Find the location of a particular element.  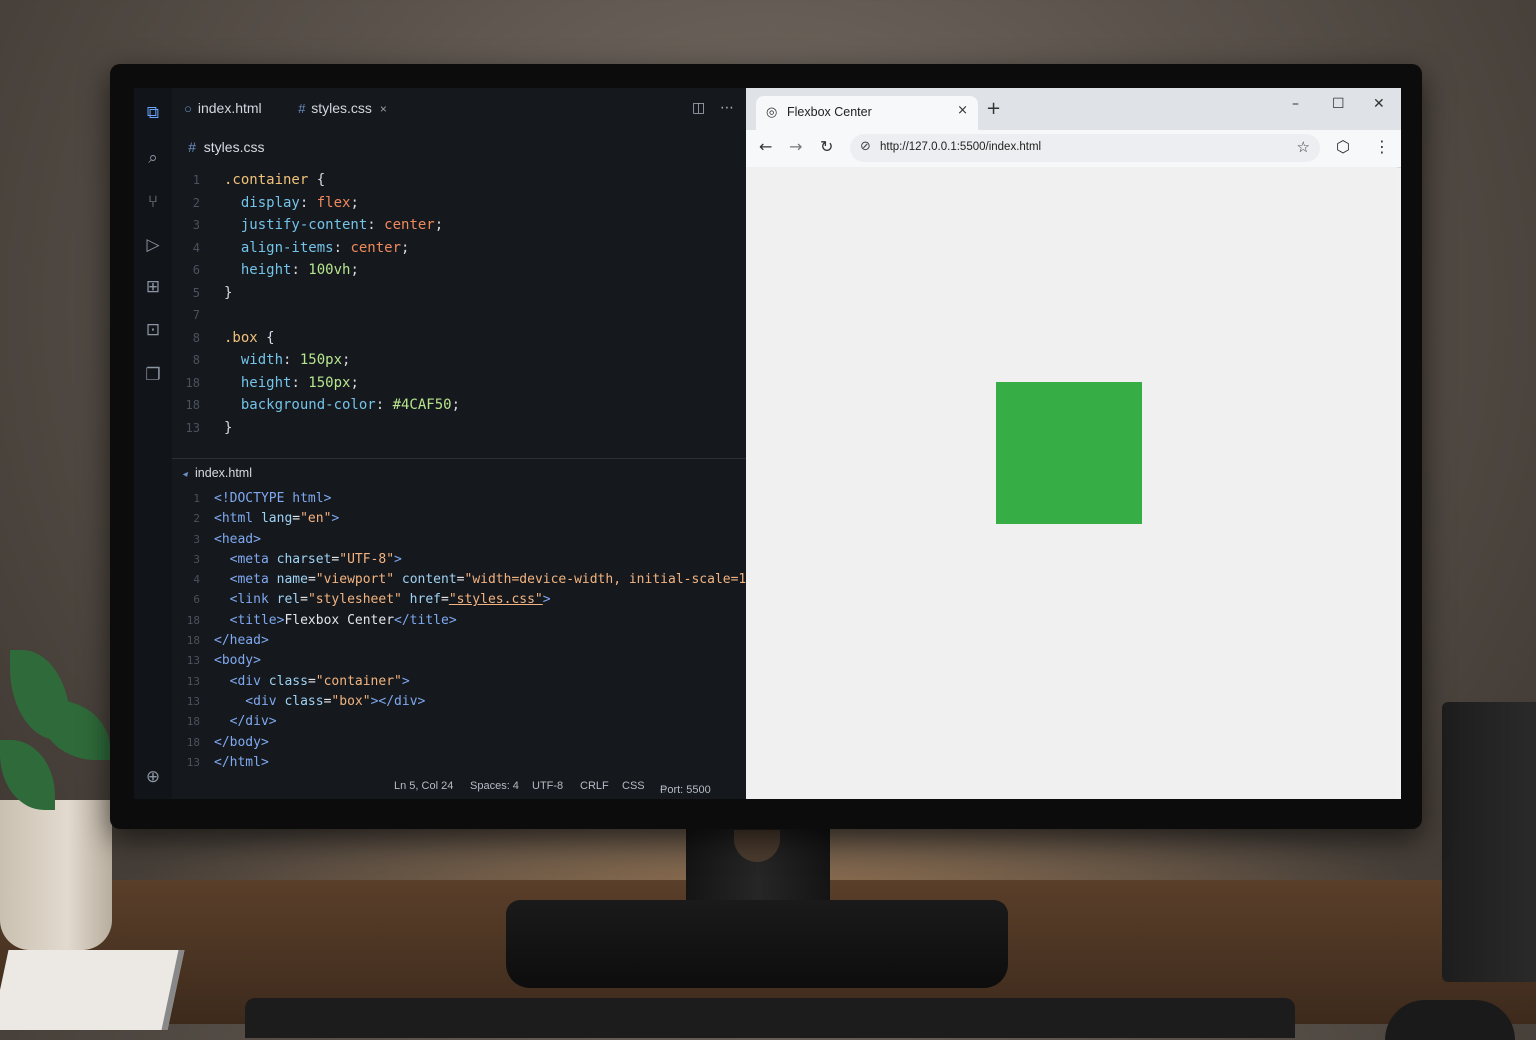

code-line: 13 </html> is located at coordinates (478, 763).